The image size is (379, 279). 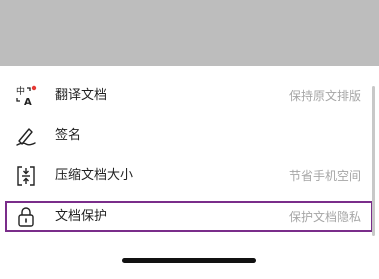 What do you see at coordinates (28, 102) in the screenshot?
I see `svg-text: A` at bounding box center [28, 102].